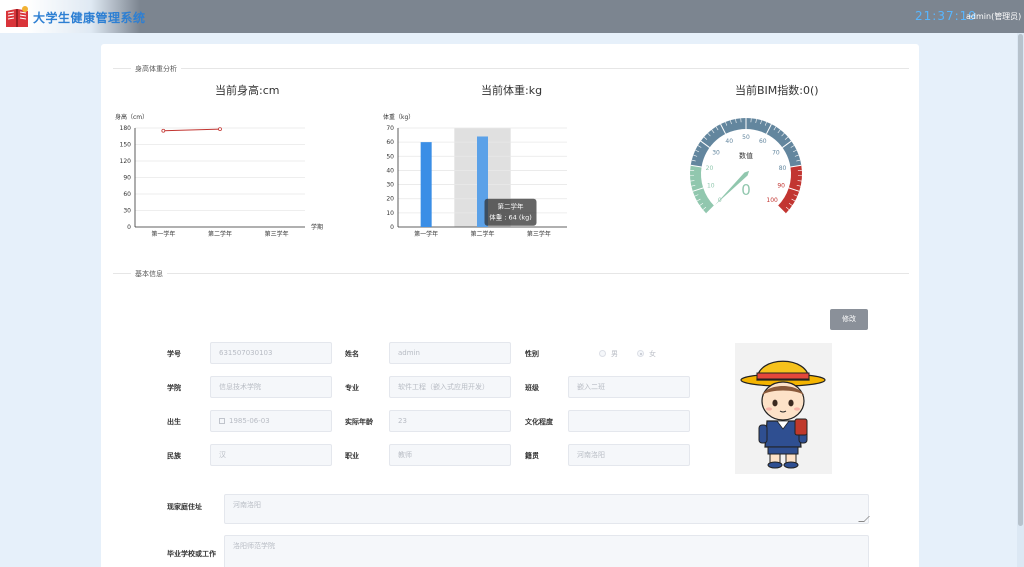 The height and width of the screenshot is (567, 1024). What do you see at coordinates (126, 145) in the screenshot?
I see `y-tick-label: 150` at bounding box center [126, 145].